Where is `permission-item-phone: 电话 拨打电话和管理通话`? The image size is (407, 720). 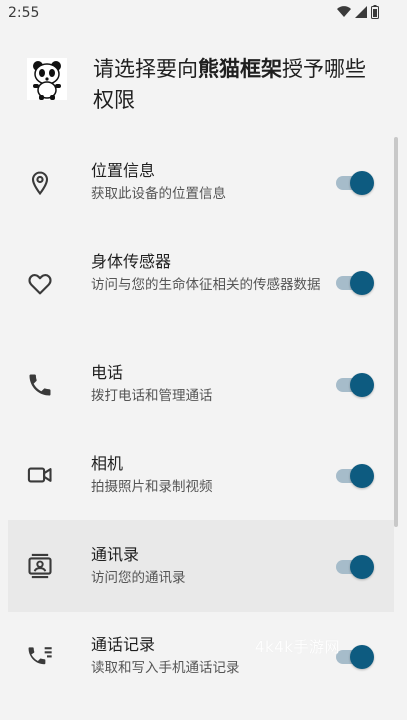 permission-item-phone: 电话 拨打电话和管理通话 is located at coordinates (201, 385).